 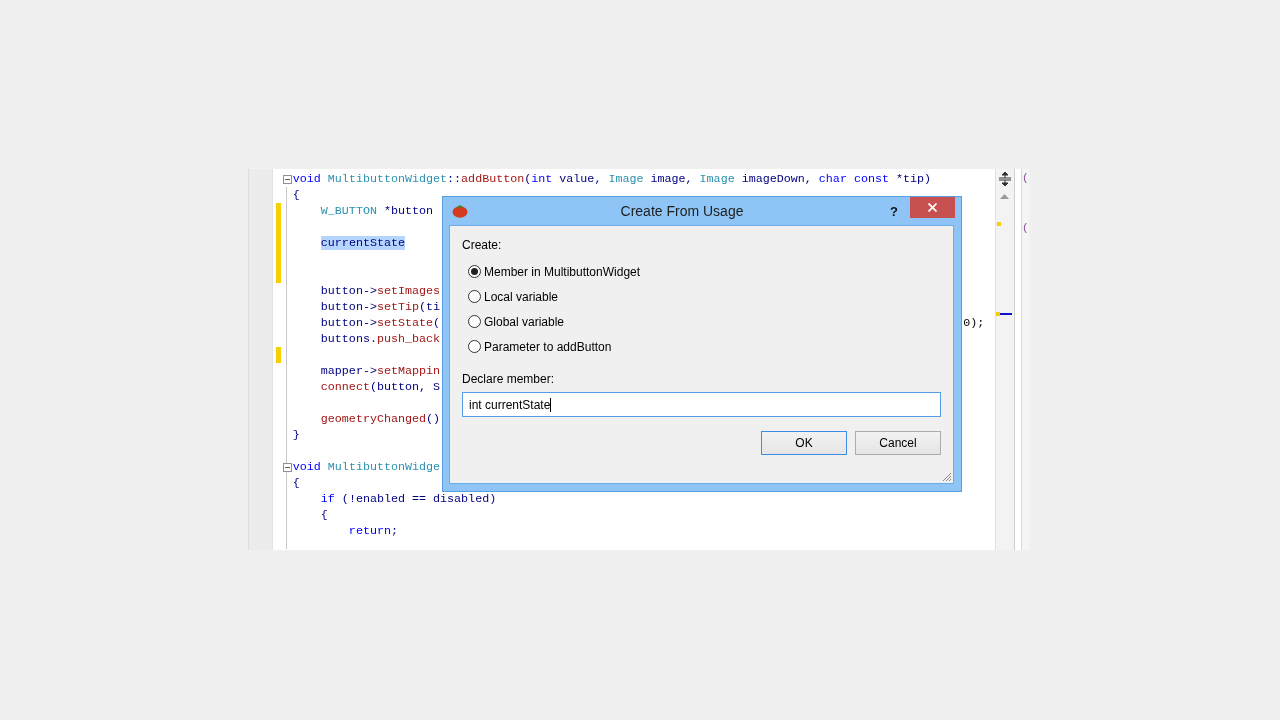 I want to click on code-line: button->setImages, so click(x=380, y=291).